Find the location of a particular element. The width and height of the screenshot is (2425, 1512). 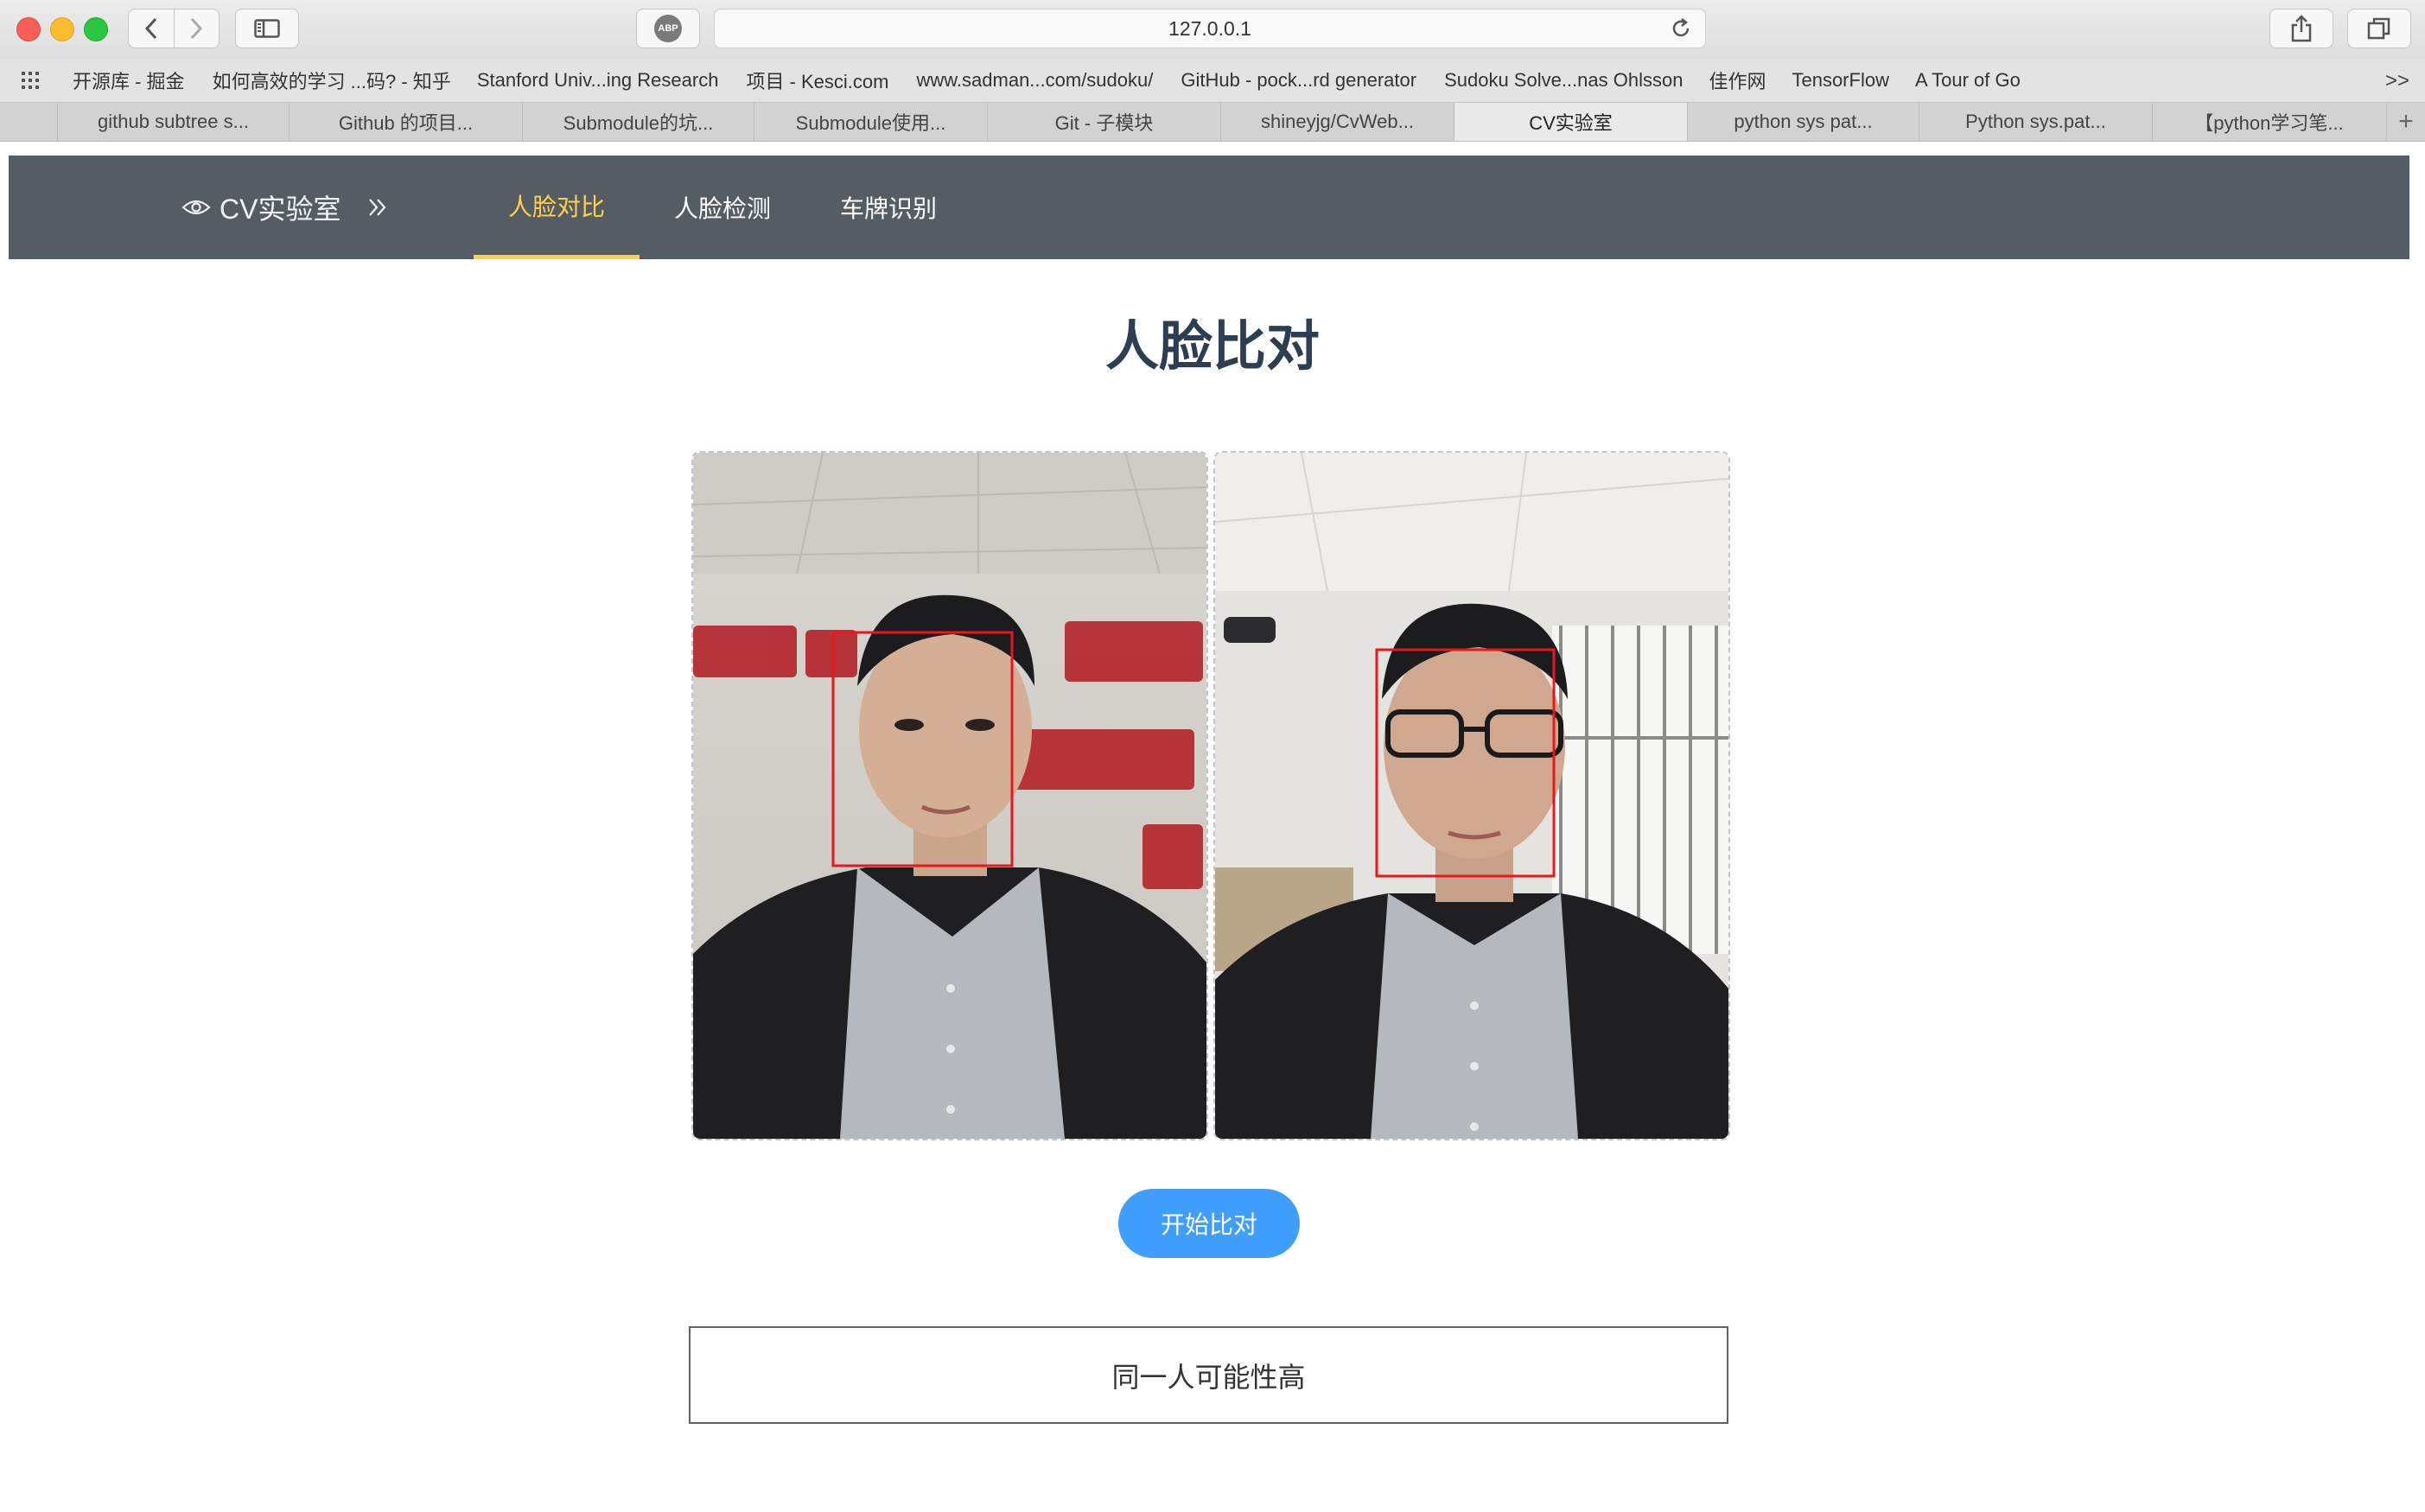

face-photo-right is located at coordinates (1471, 796).